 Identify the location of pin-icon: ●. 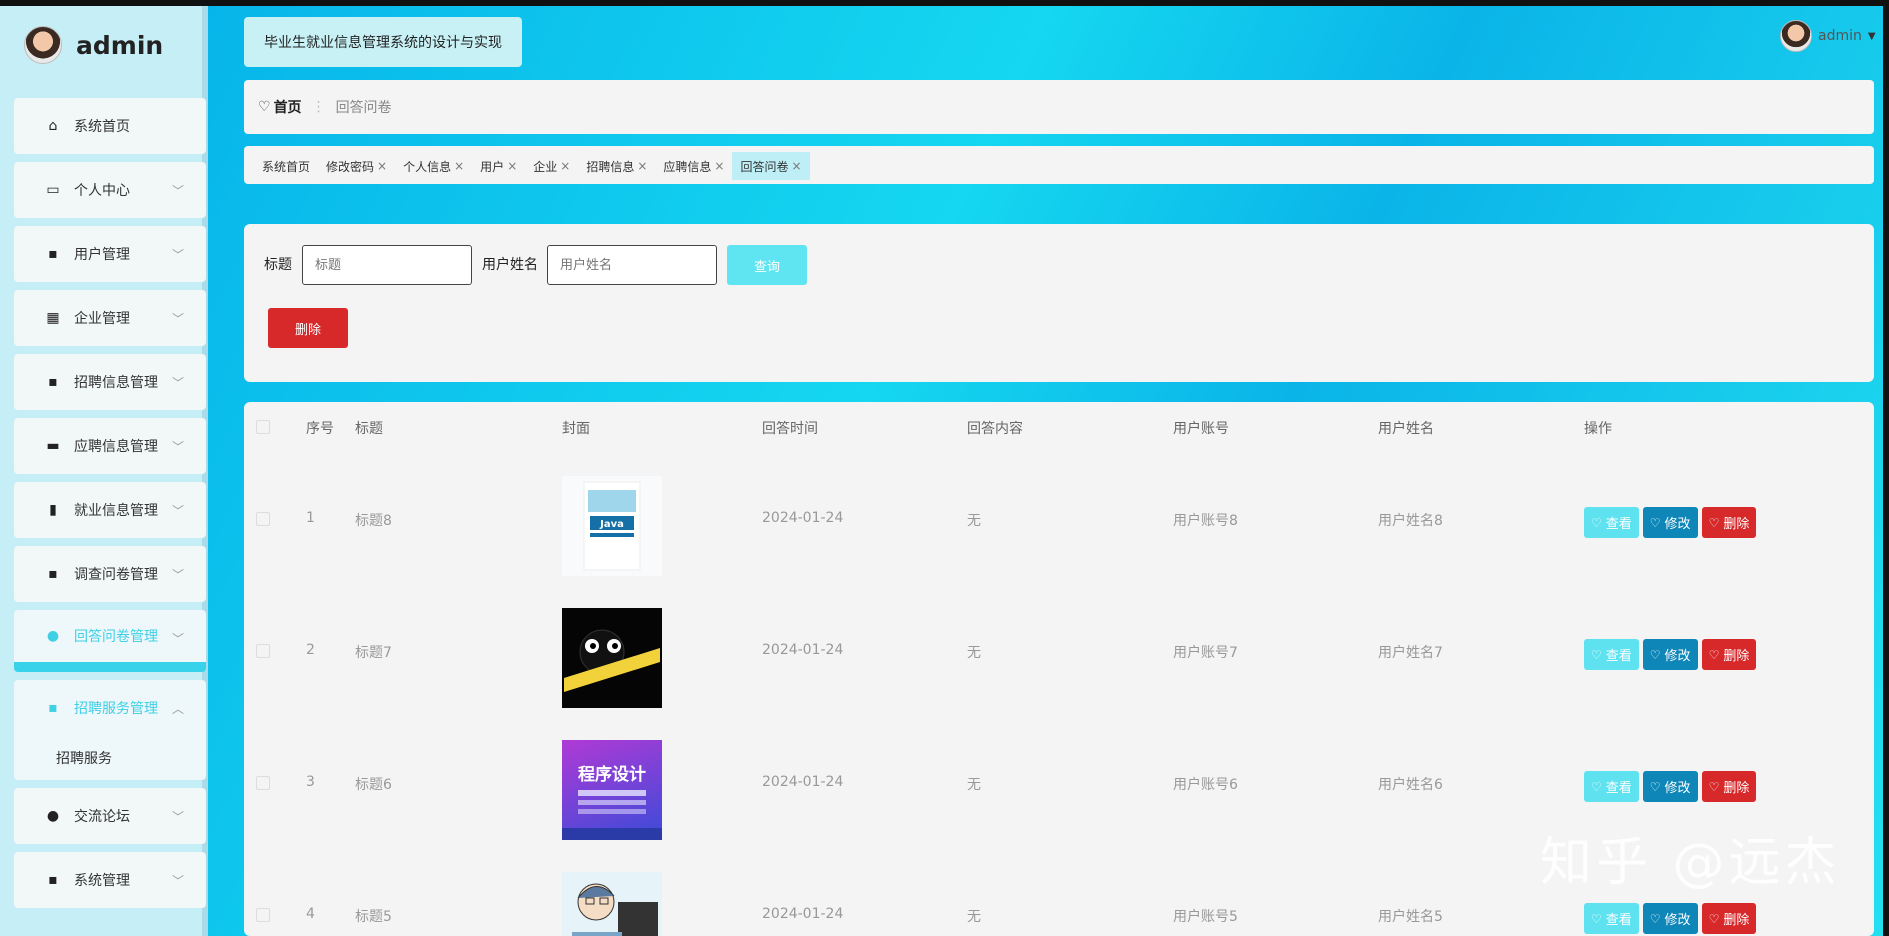
(53, 816).